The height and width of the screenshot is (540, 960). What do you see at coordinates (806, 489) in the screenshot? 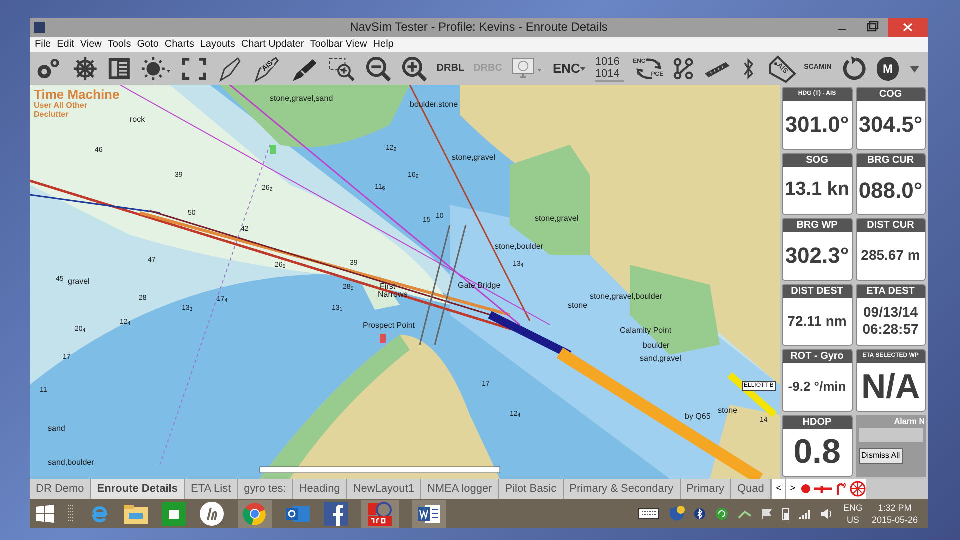
I see `status-dot-icon` at bounding box center [806, 489].